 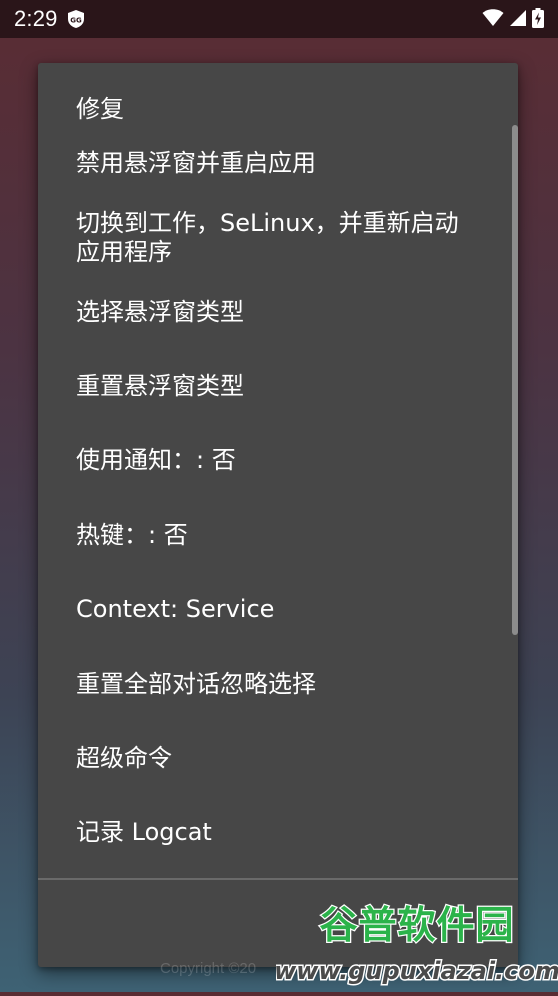 I want to click on svg-text: GG, so click(x=76, y=21).